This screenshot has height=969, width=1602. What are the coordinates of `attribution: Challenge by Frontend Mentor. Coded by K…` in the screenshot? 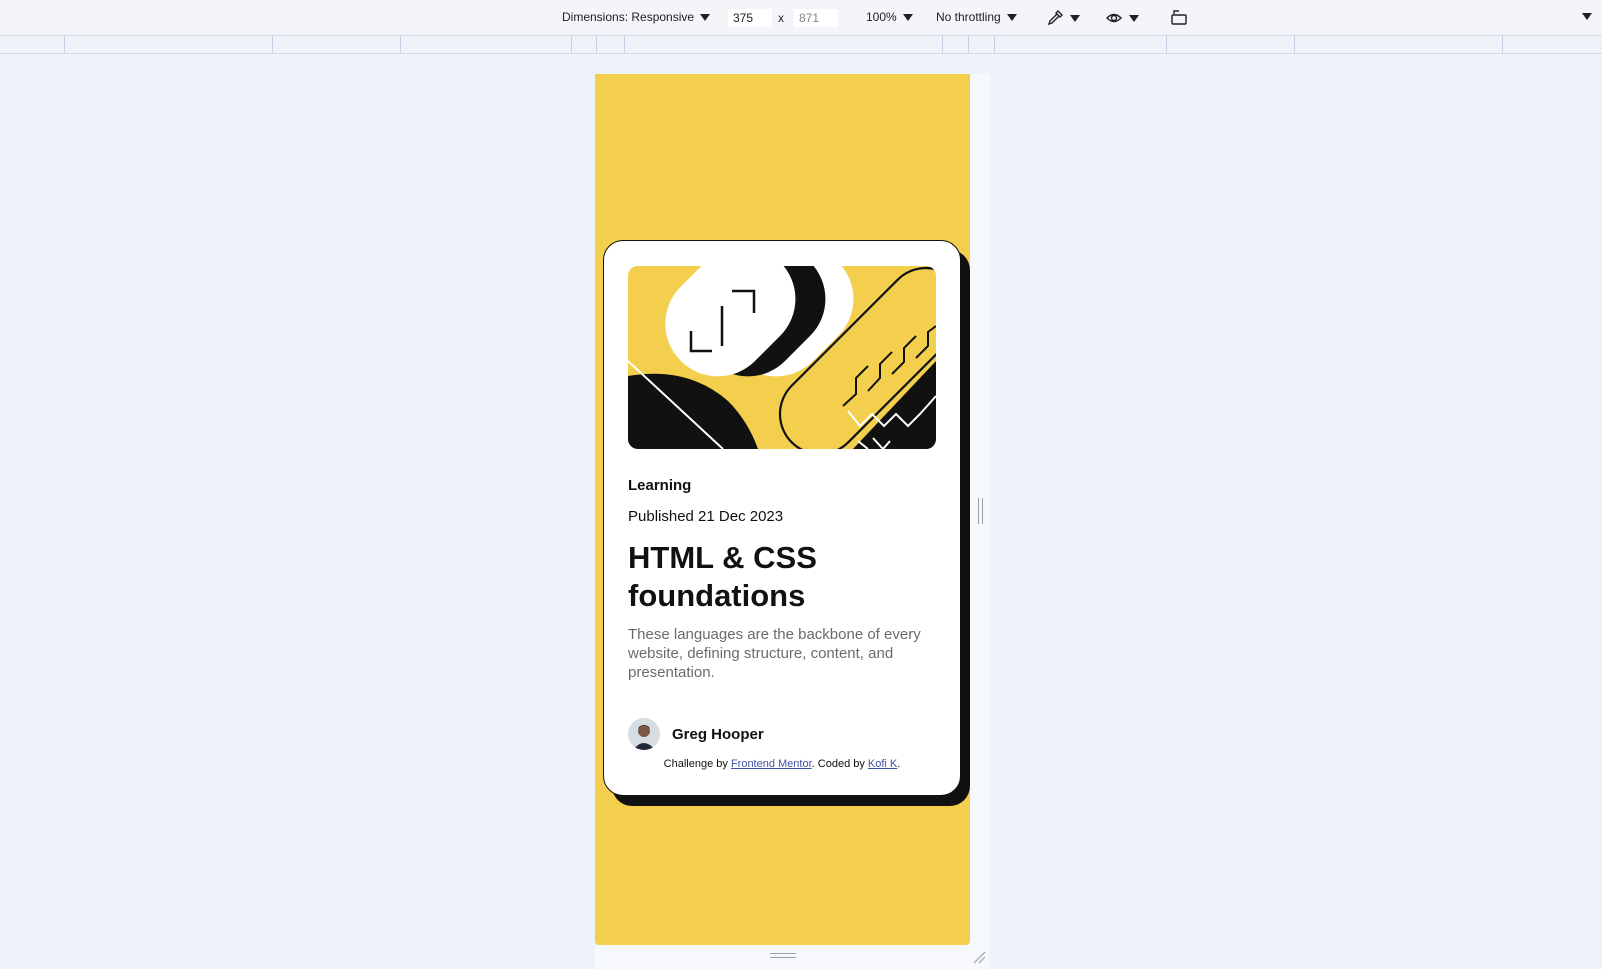 It's located at (782, 764).